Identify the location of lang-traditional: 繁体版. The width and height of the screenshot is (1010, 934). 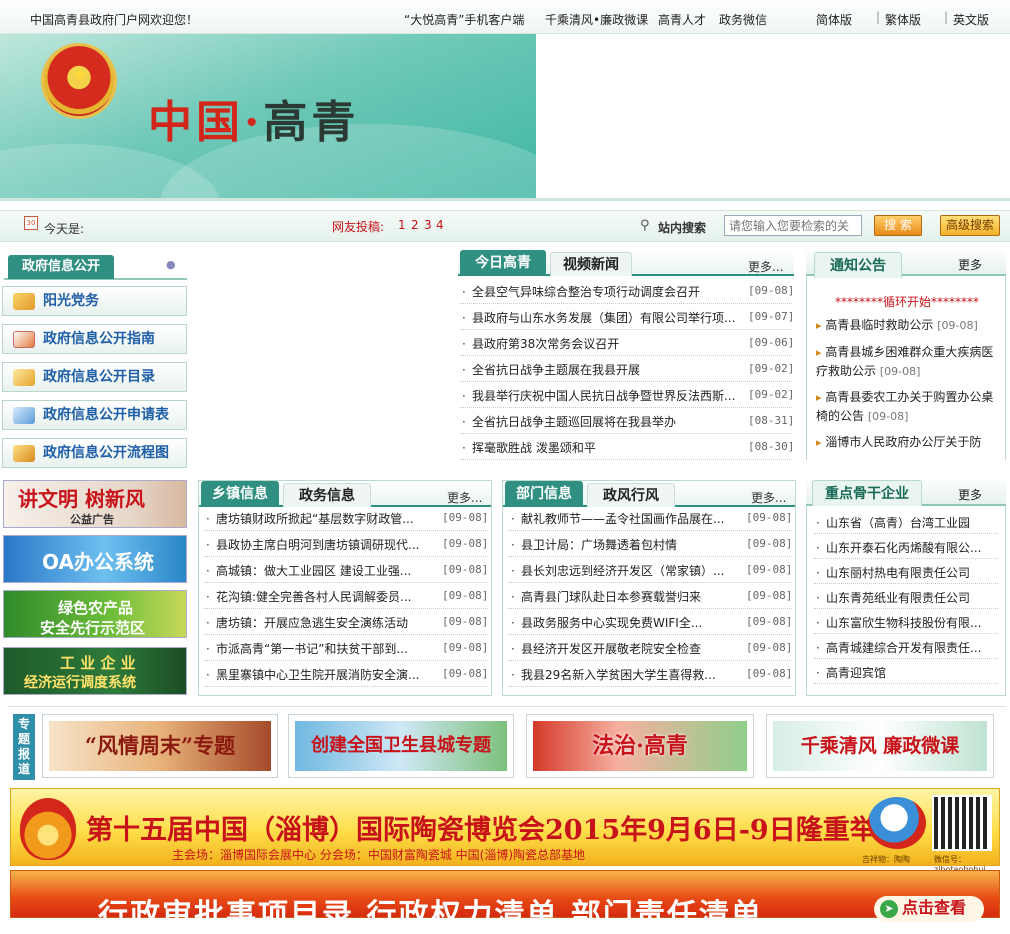
(903, 19).